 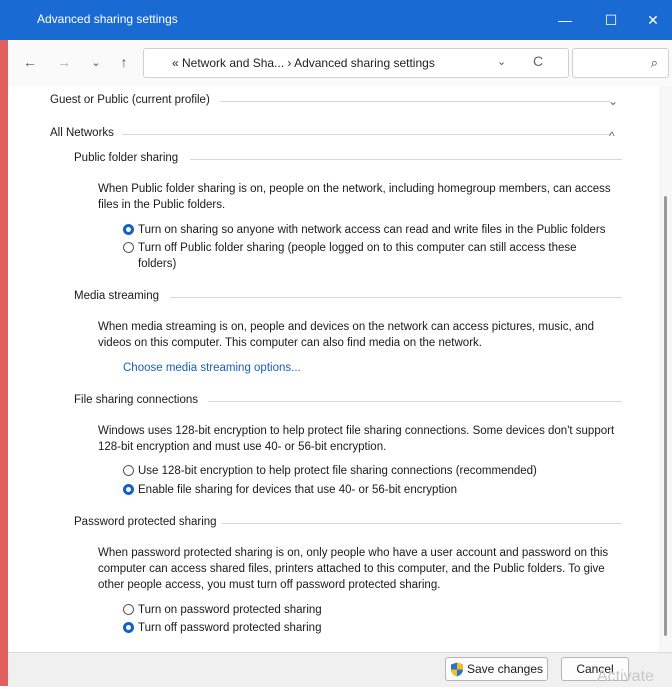 What do you see at coordinates (456, 669) in the screenshot?
I see `uac-shield-icon` at bounding box center [456, 669].